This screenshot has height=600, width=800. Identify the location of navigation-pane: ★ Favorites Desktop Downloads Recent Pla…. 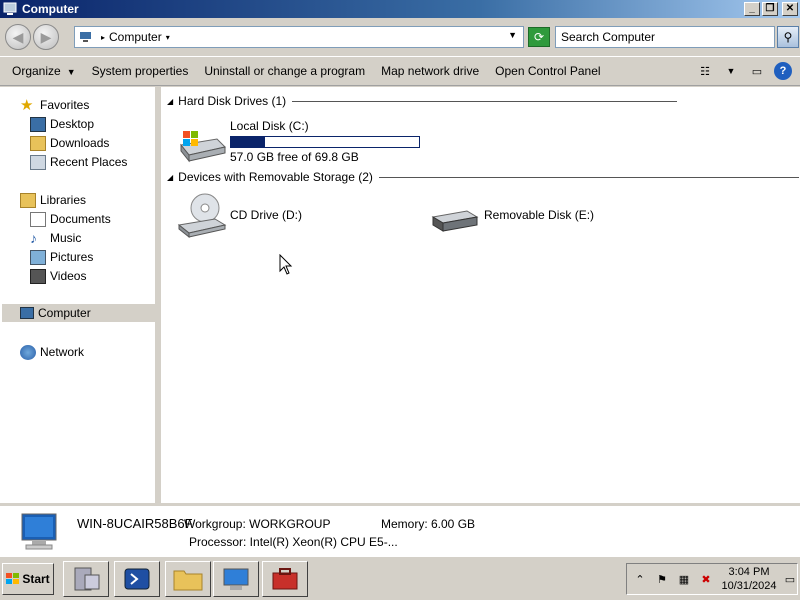
(79, 295).